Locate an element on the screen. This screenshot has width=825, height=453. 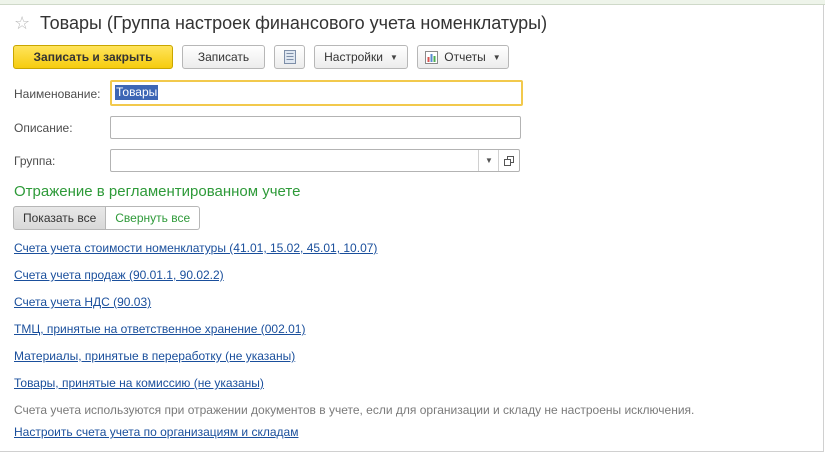
save-label: Записать is located at coordinates (223, 57).